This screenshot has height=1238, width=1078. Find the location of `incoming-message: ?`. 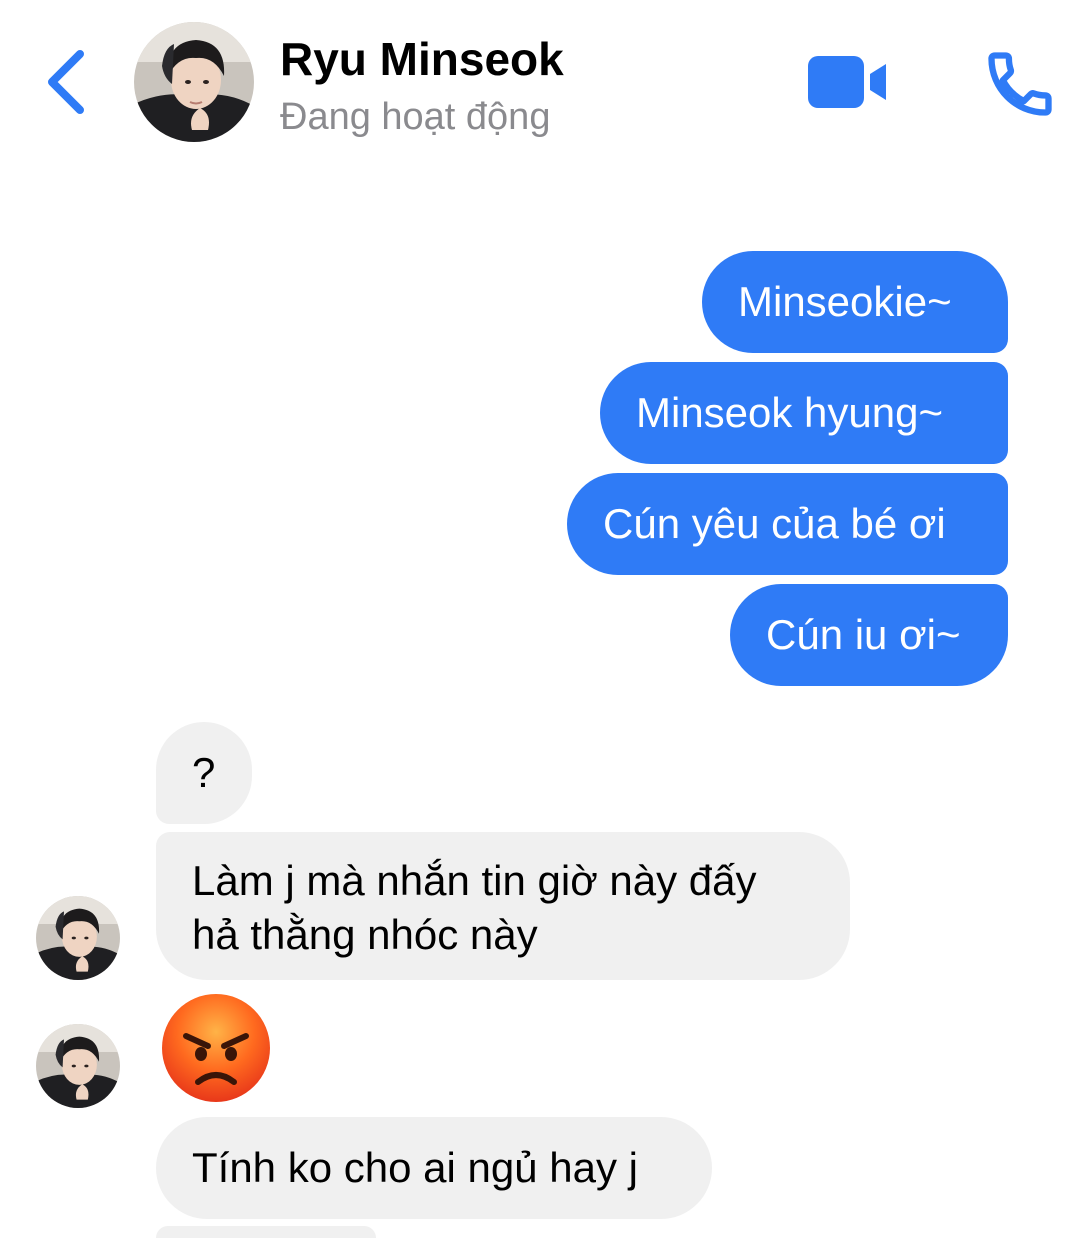

incoming-message: ? is located at coordinates (204, 773).